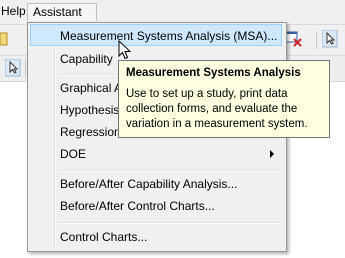 The width and height of the screenshot is (345, 258). Describe the element at coordinates (86, 59) in the screenshot. I see `menu-item-label: Capability` at that location.